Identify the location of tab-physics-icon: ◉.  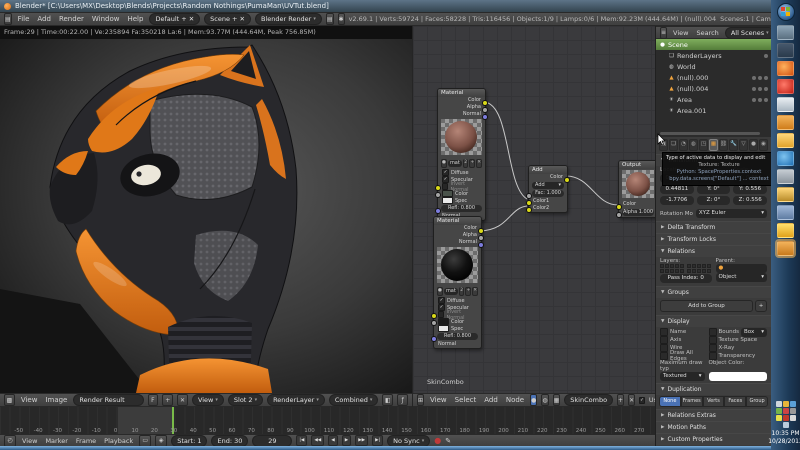
(763, 145).